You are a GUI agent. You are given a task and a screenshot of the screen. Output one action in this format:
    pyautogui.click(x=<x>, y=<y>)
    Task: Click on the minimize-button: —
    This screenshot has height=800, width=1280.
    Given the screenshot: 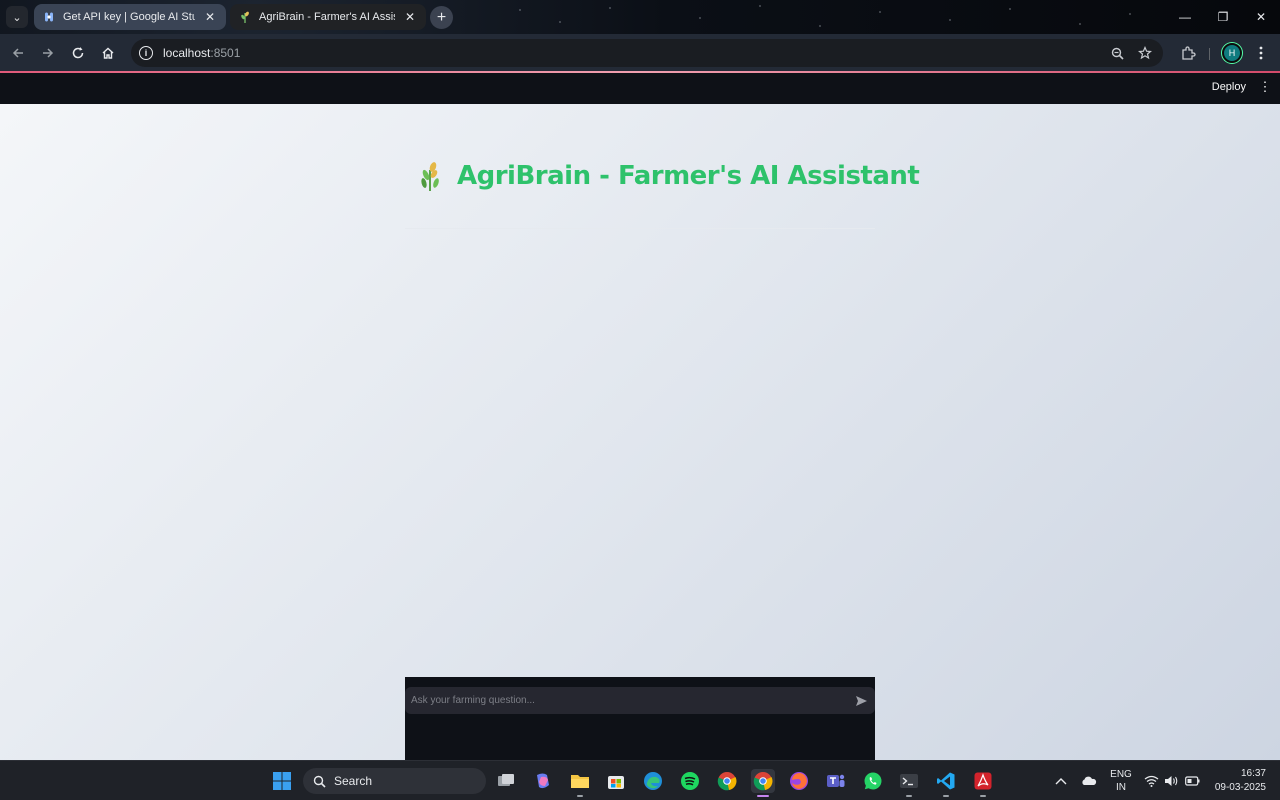 What is the action you would take?
    pyautogui.click(x=1185, y=17)
    